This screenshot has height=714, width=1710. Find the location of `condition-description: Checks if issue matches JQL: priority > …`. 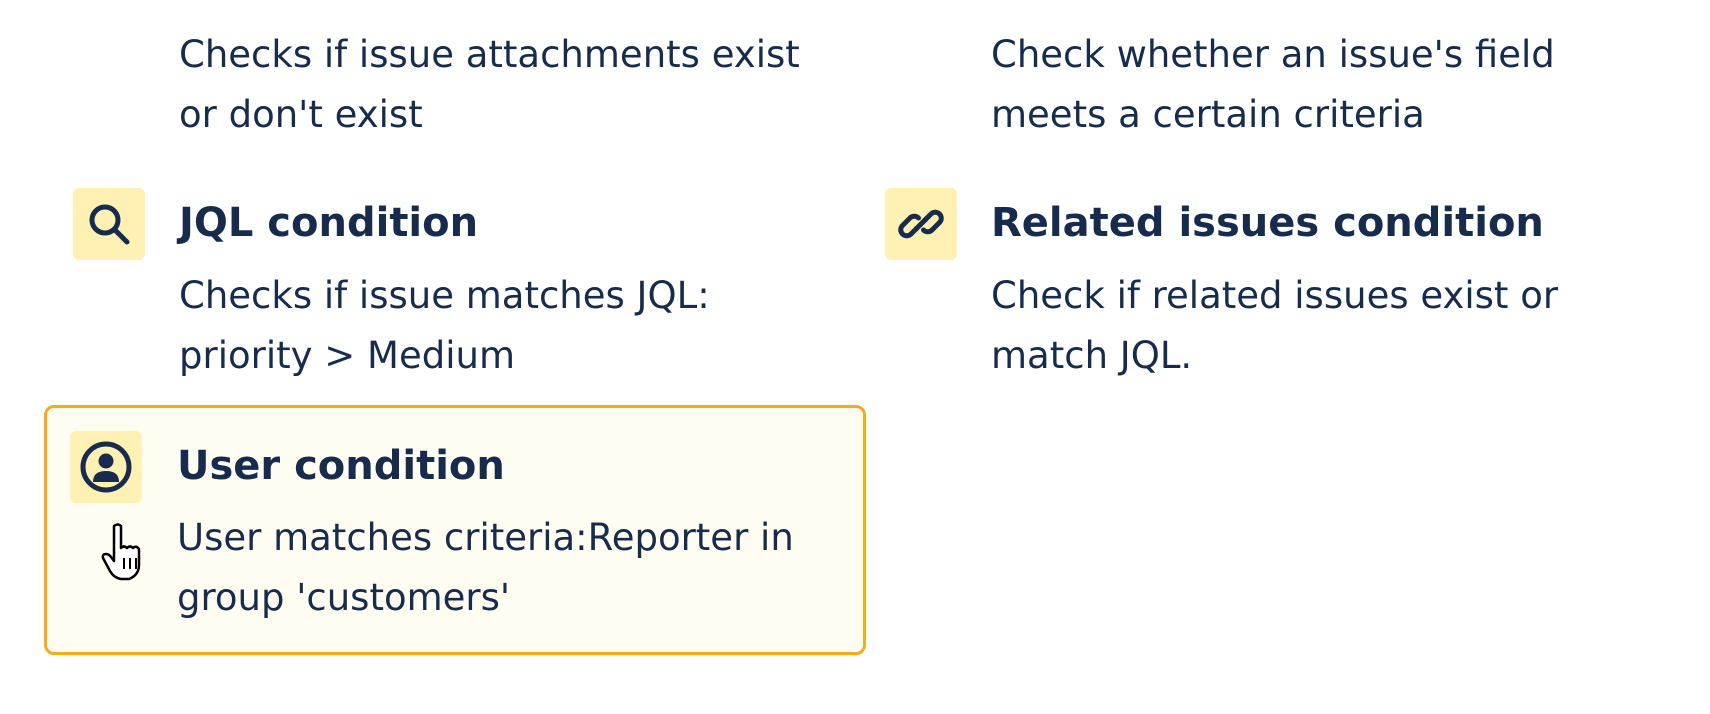

condition-description: Checks if issue matches JQL: priority > … is located at coordinates (444, 325).